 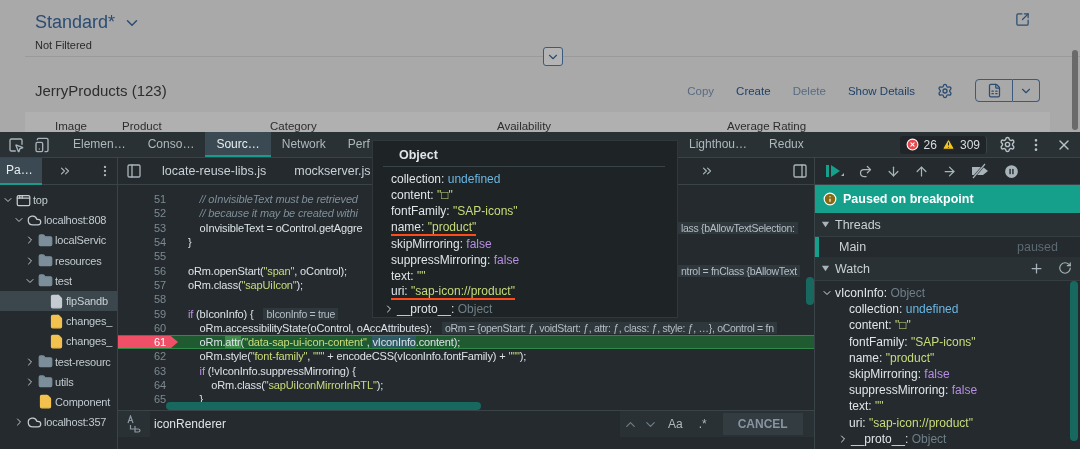 I want to click on refresh-icon, so click(x=1065, y=268).